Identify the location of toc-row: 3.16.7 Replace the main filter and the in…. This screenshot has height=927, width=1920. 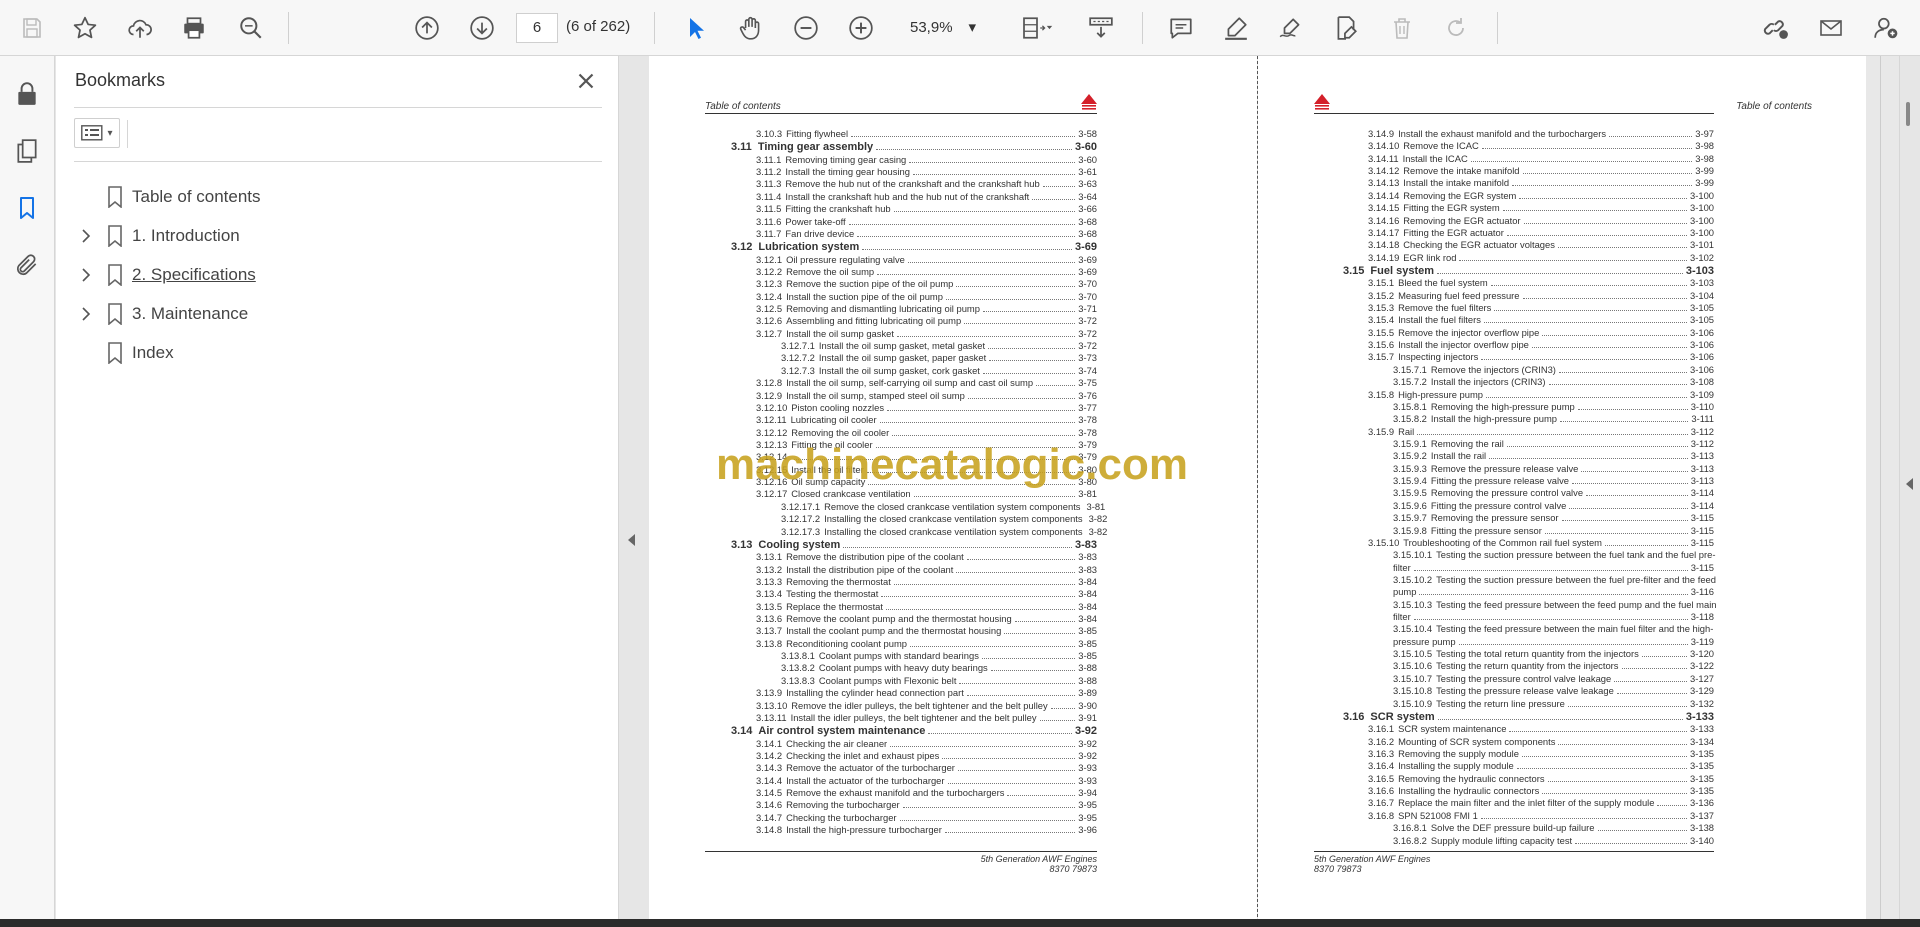
(1541, 803).